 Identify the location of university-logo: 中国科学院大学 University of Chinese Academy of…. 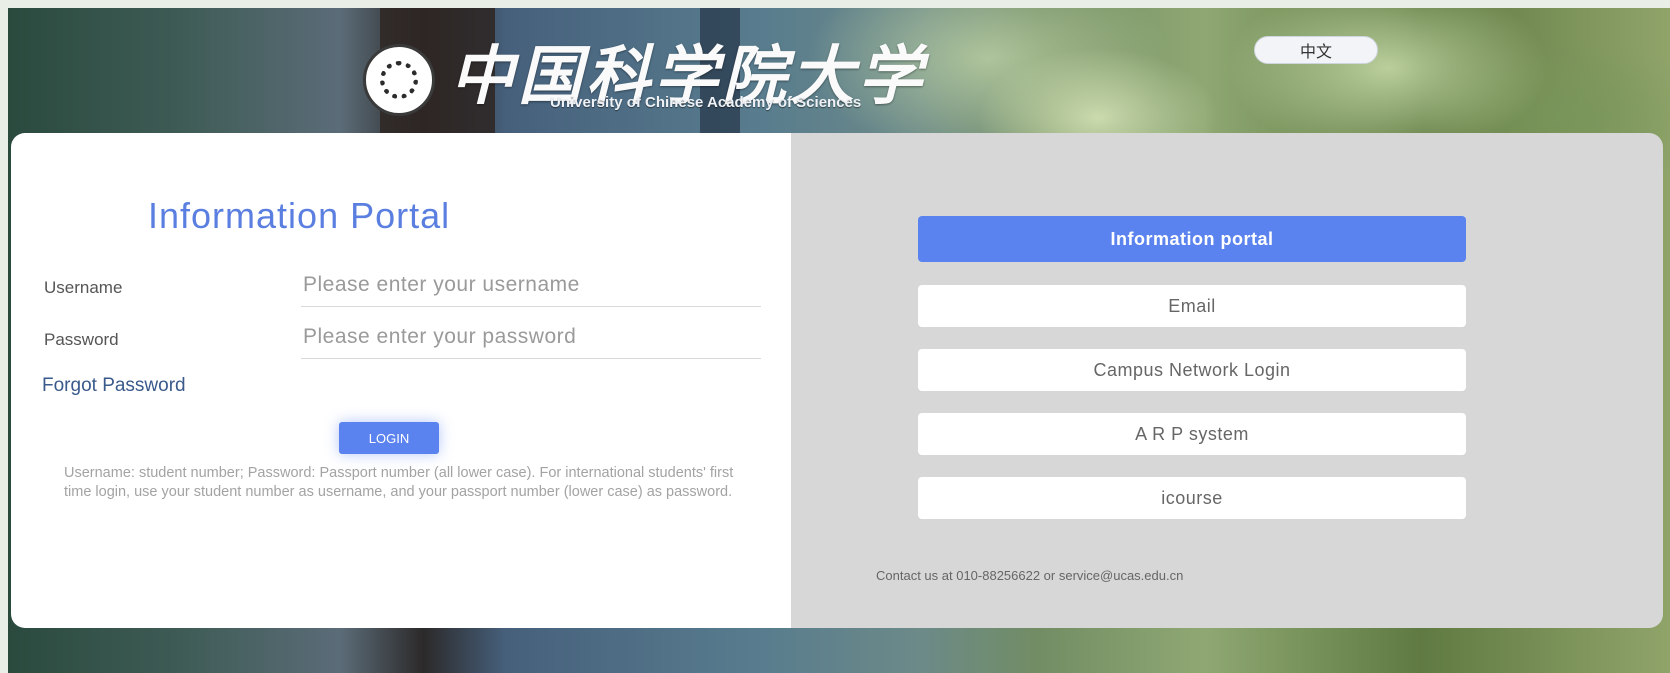
(730, 80).